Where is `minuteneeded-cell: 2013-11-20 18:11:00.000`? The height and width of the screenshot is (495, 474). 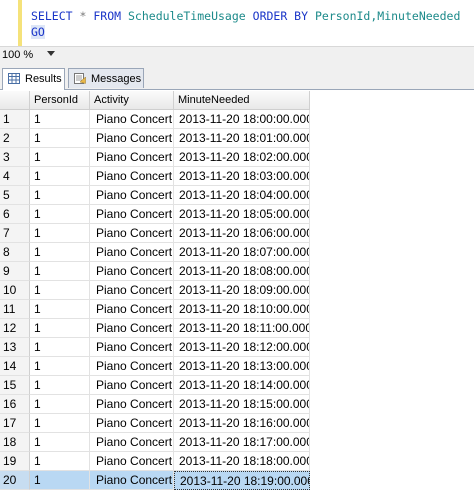
minuteneeded-cell: 2013-11-20 18:11:00.000 is located at coordinates (242, 328).